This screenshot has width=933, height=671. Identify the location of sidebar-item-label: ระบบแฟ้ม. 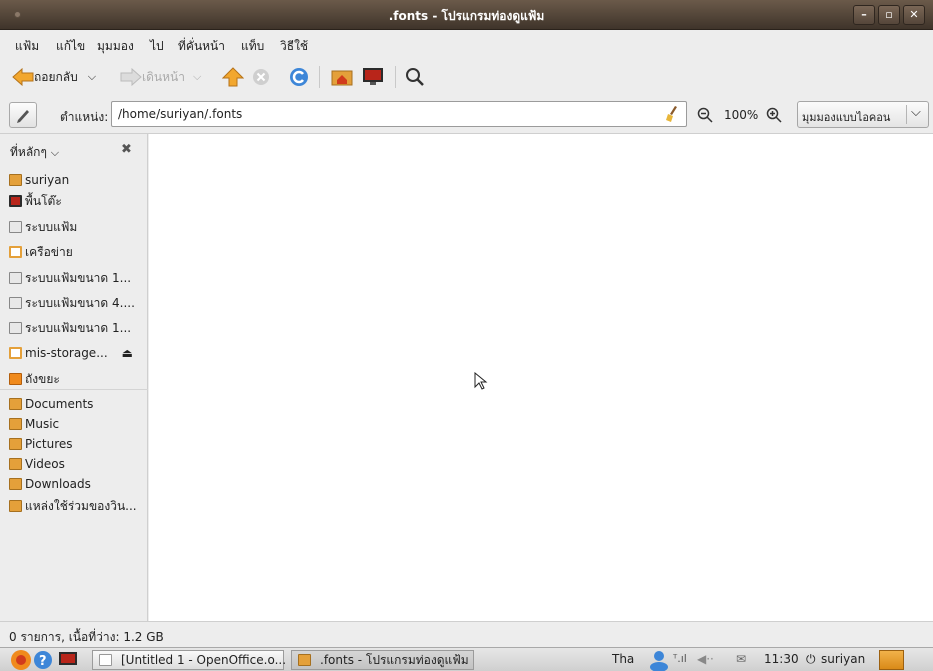
(51, 226).